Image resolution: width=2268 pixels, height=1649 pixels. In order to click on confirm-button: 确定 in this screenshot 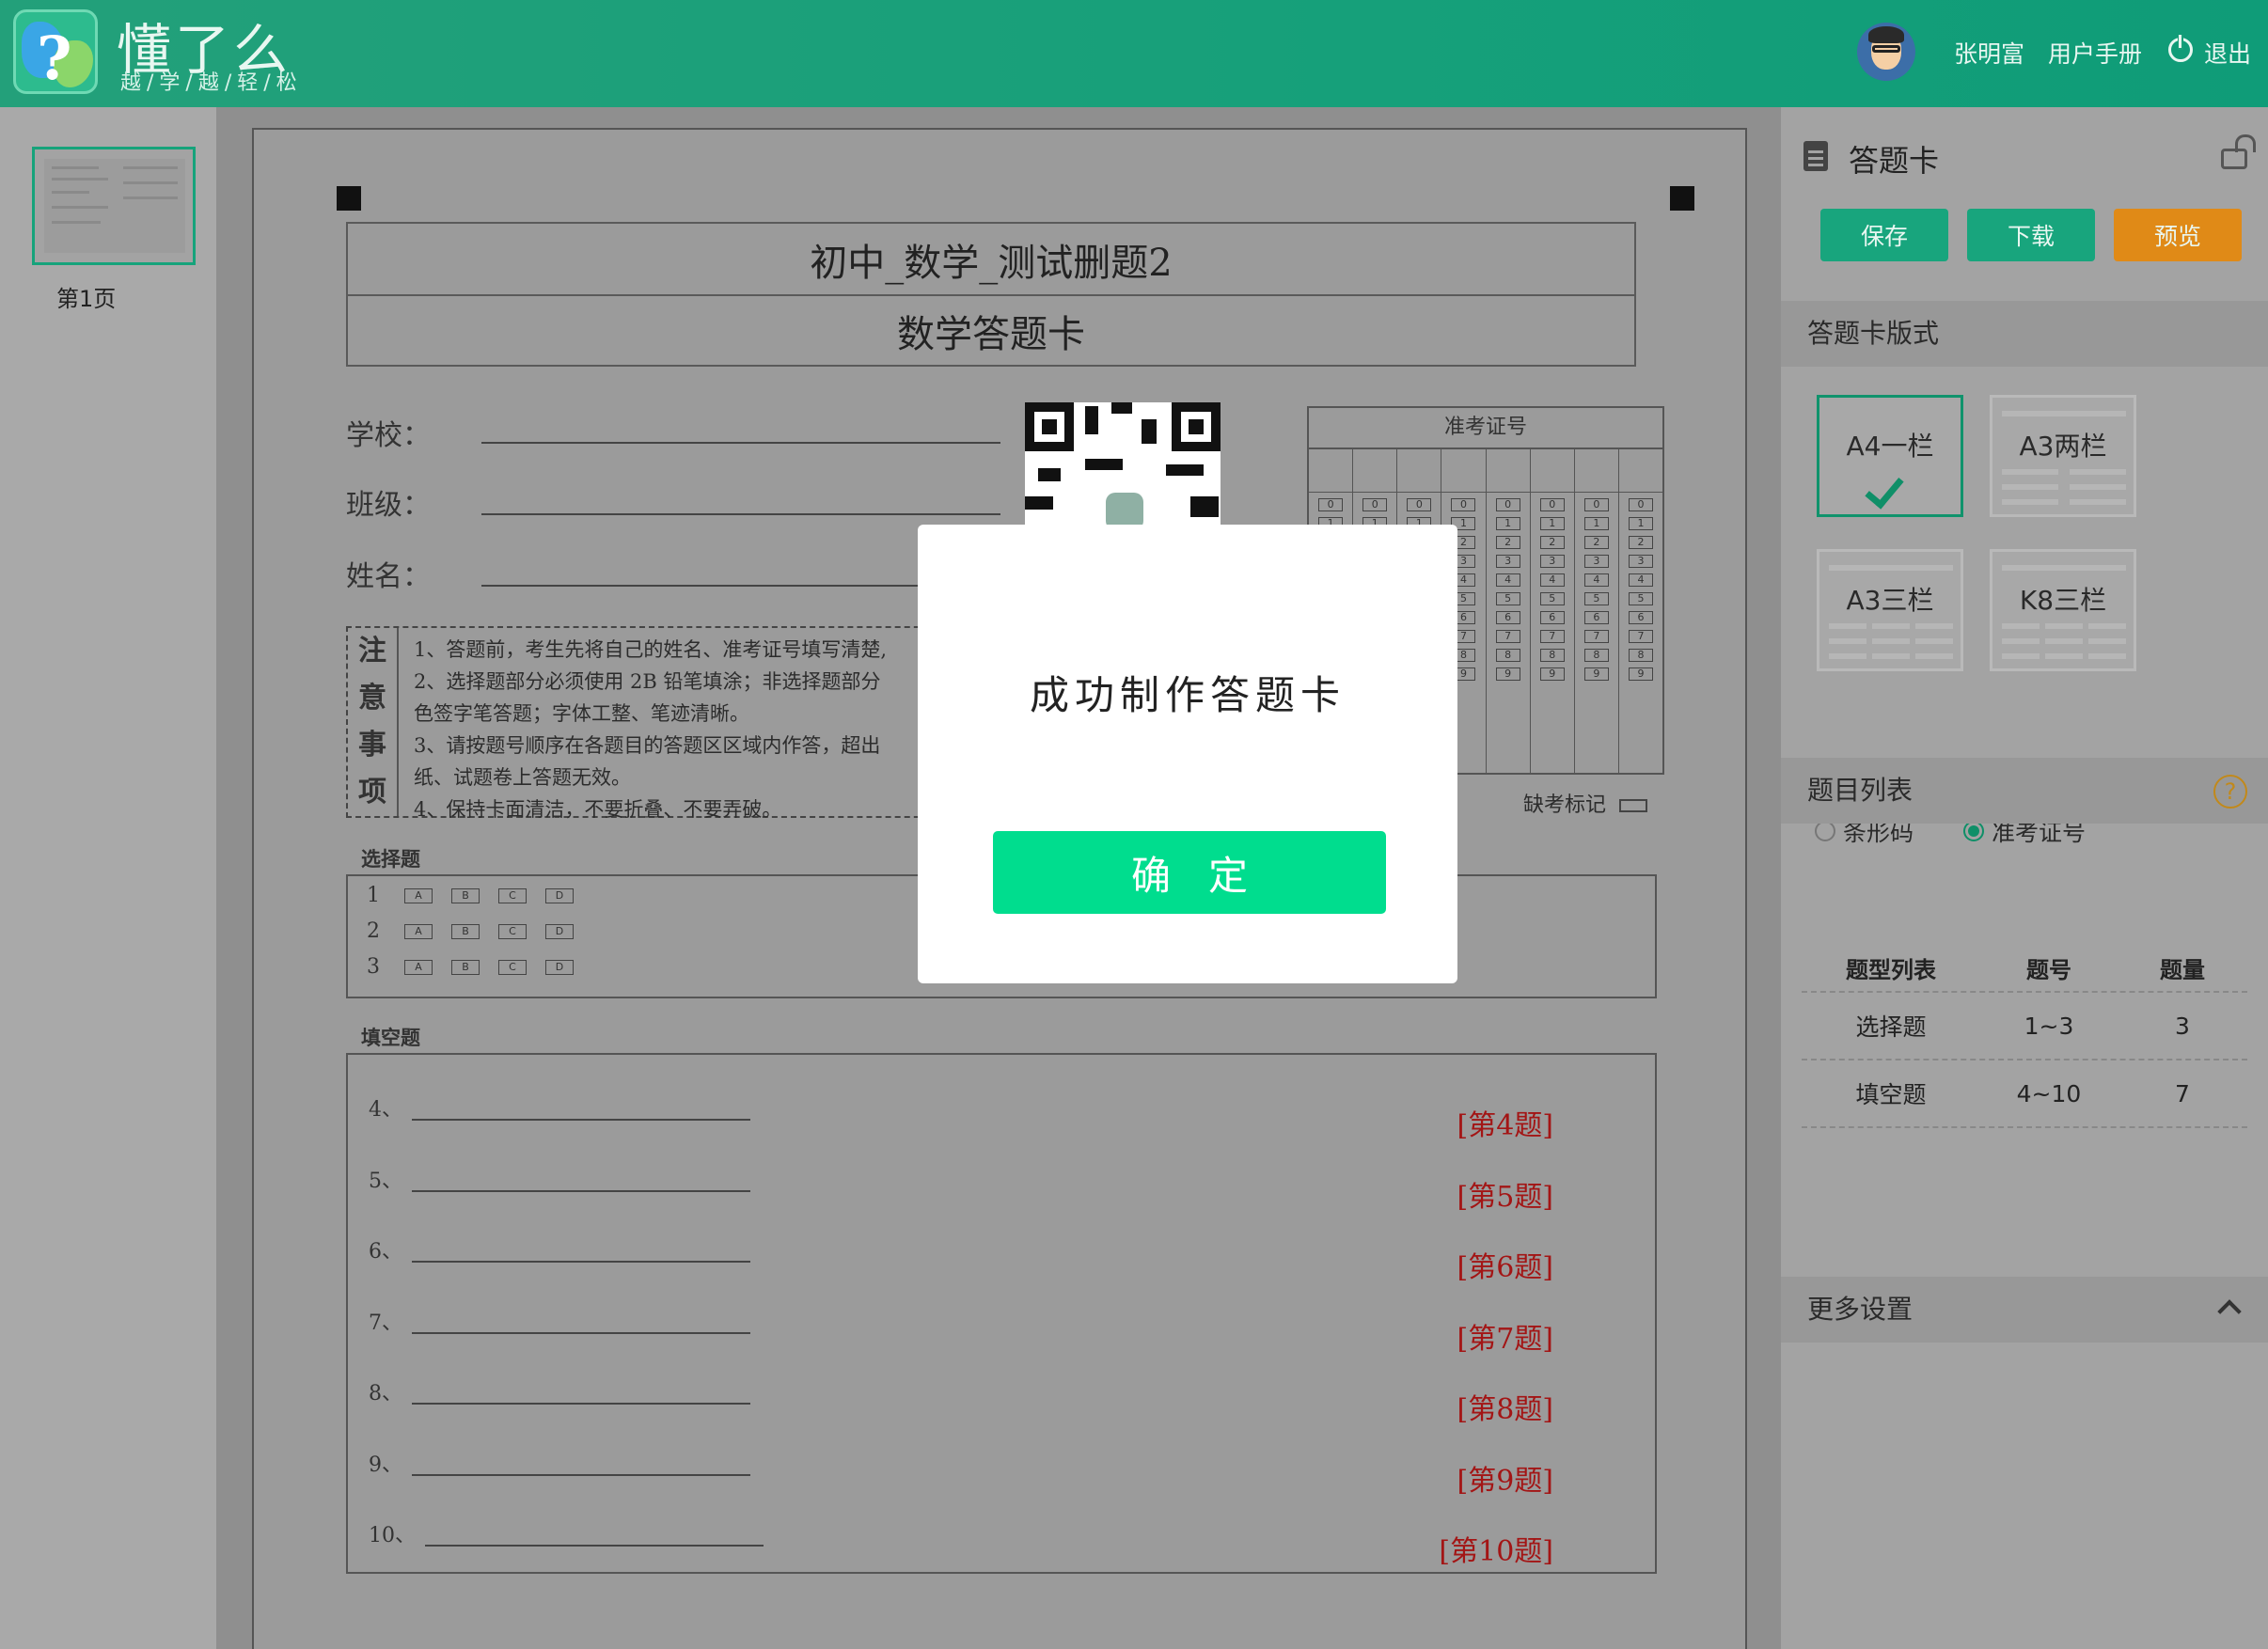, I will do `click(1190, 873)`.